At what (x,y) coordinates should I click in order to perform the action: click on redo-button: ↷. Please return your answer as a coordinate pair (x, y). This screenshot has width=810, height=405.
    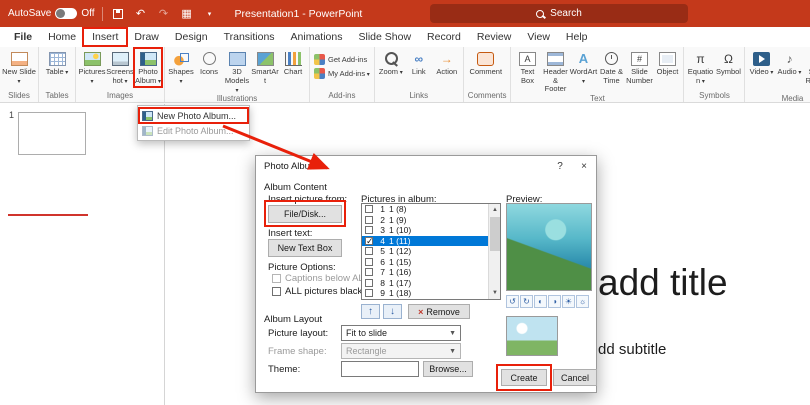
    Looking at the image, I should click on (164, 14).